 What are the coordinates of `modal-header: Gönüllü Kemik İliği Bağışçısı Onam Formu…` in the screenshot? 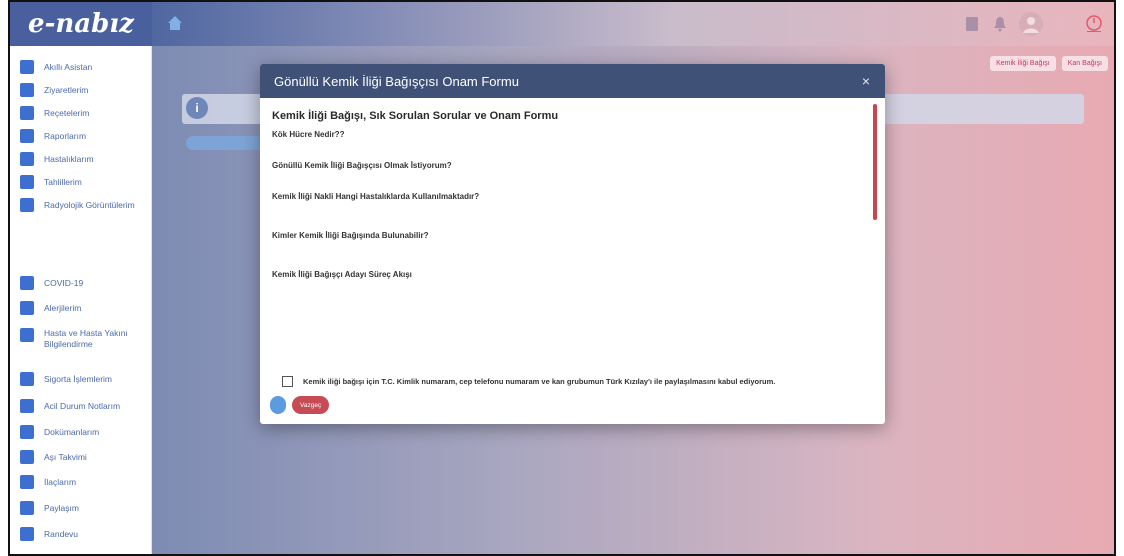 It's located at (572, 81).